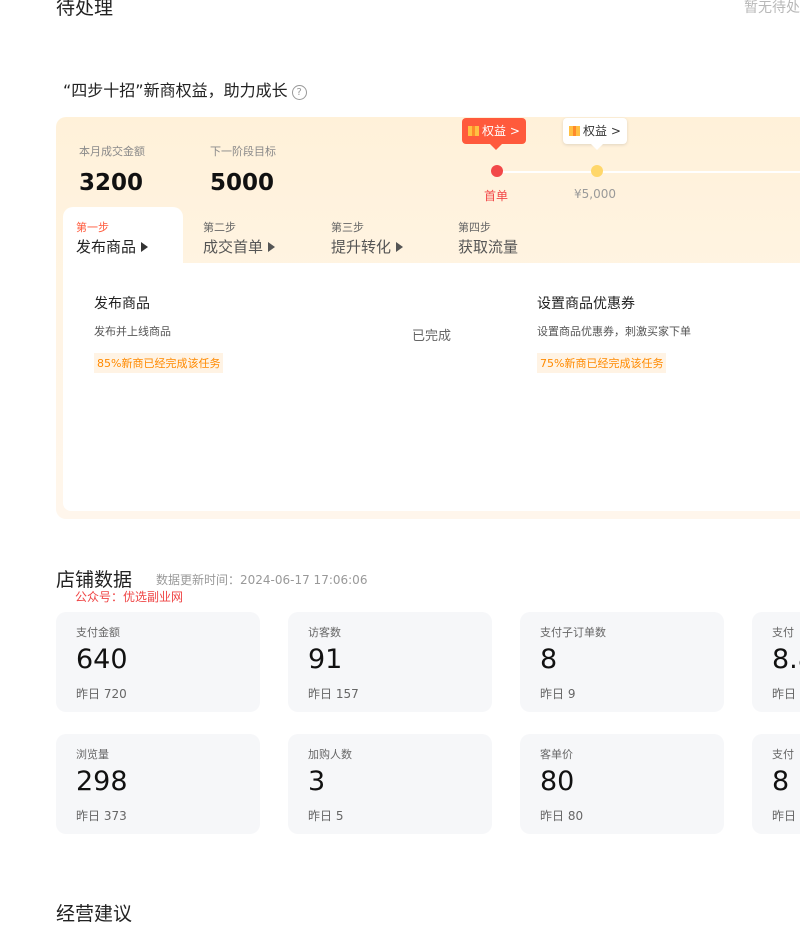 The width and height of the screenshot is (800, 933). What do you see at coordinates (94, 914) in the screenshot?
I see `business-advice-title: 经营建议` at bounding box center [94, 914].